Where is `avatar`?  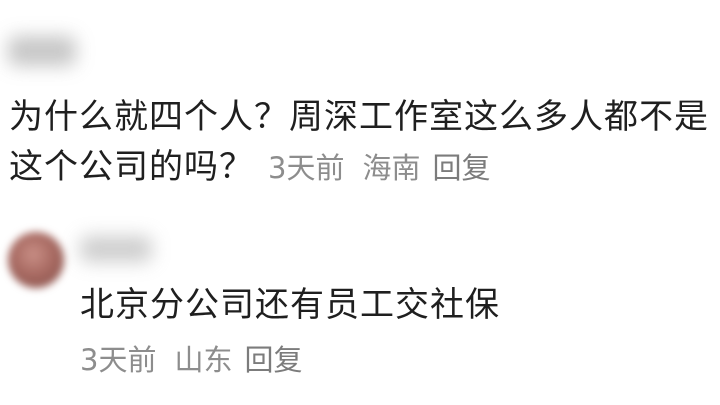
avatar is located at coordinates (36, 260).